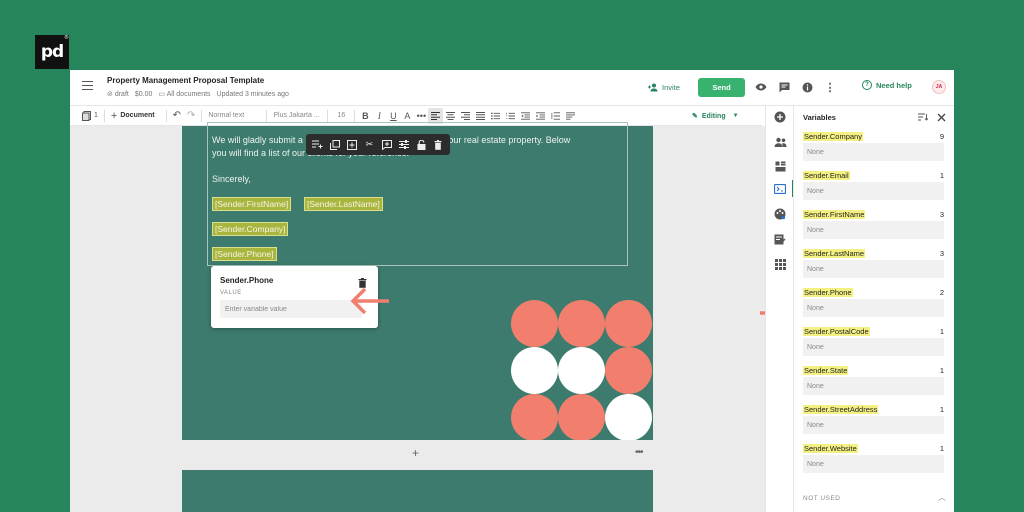 Image resolution: width=1024 pixels, height=512 pixels. What do you see at coordinates (177, 116) in the screenshot?
I see `undo-icon: ↶` at bounding box center [177, 116].